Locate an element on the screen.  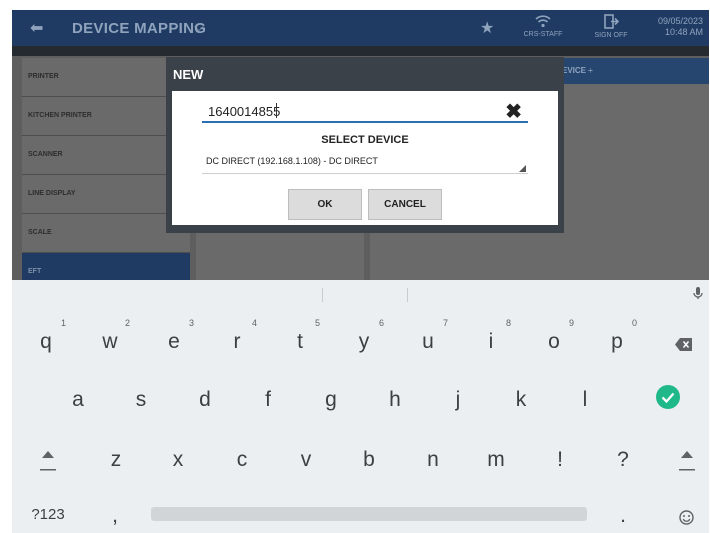
key-number: 9 is located at coordinates (571, 323).